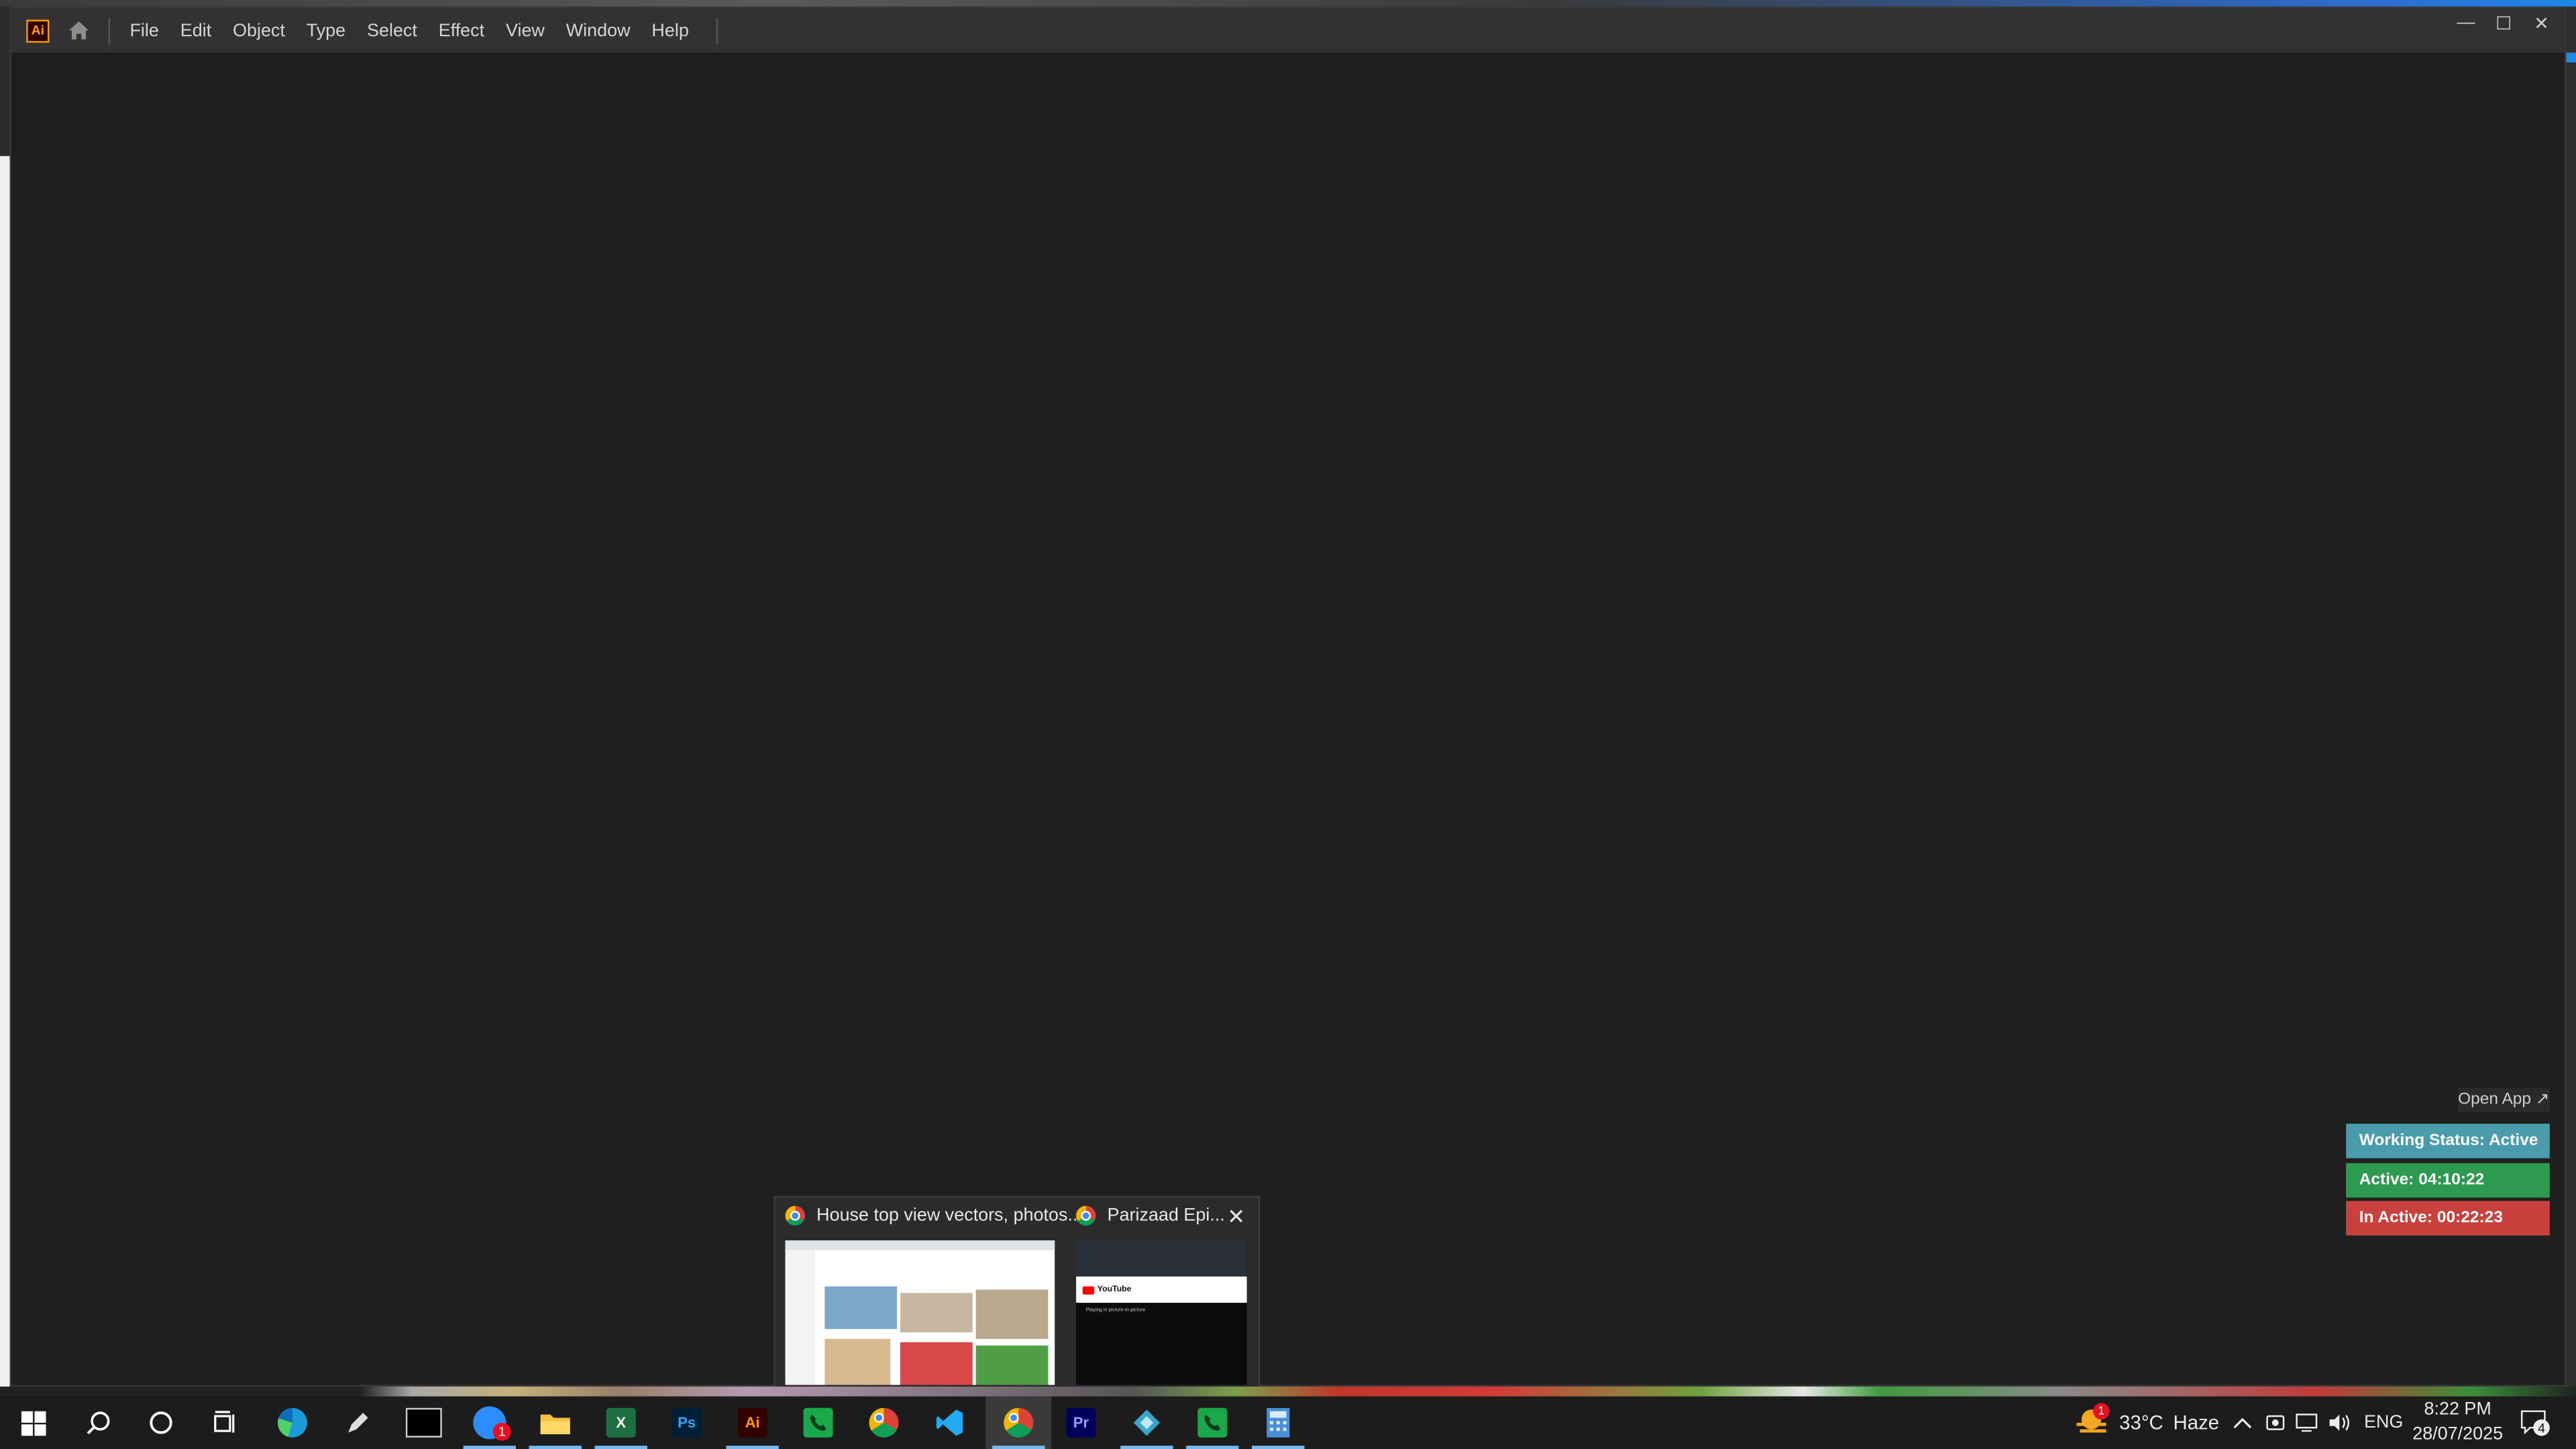  I want to click on task-view-button, so click(225, 1423).